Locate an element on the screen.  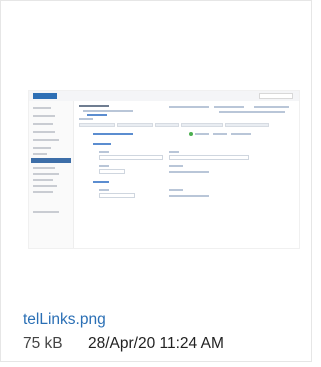
thumbnail-sidebar-selected is located at coordinates (51, 160).